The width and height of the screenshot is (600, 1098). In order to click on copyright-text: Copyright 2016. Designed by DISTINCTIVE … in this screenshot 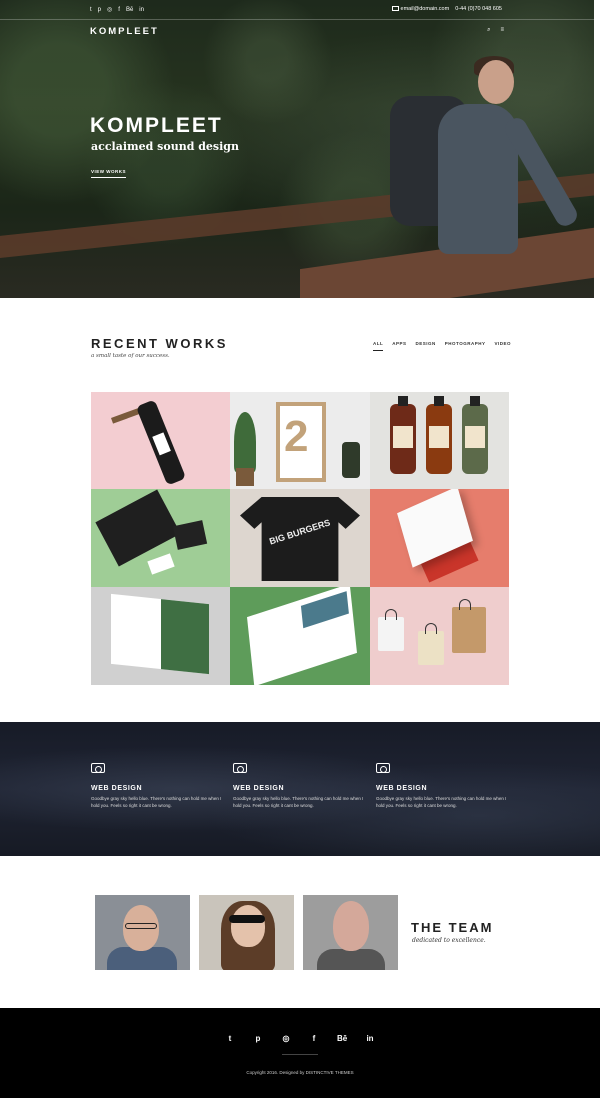, I will do `click(300, 1072)`.